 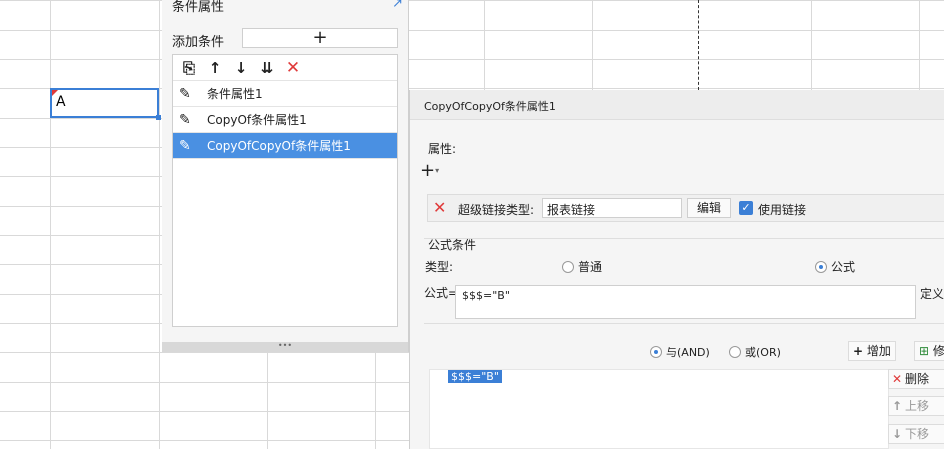 What do you see at coordinates (835, 266) in the screenshot?
I see `type-option-formula: 公式` at bounding box center [835, 266].